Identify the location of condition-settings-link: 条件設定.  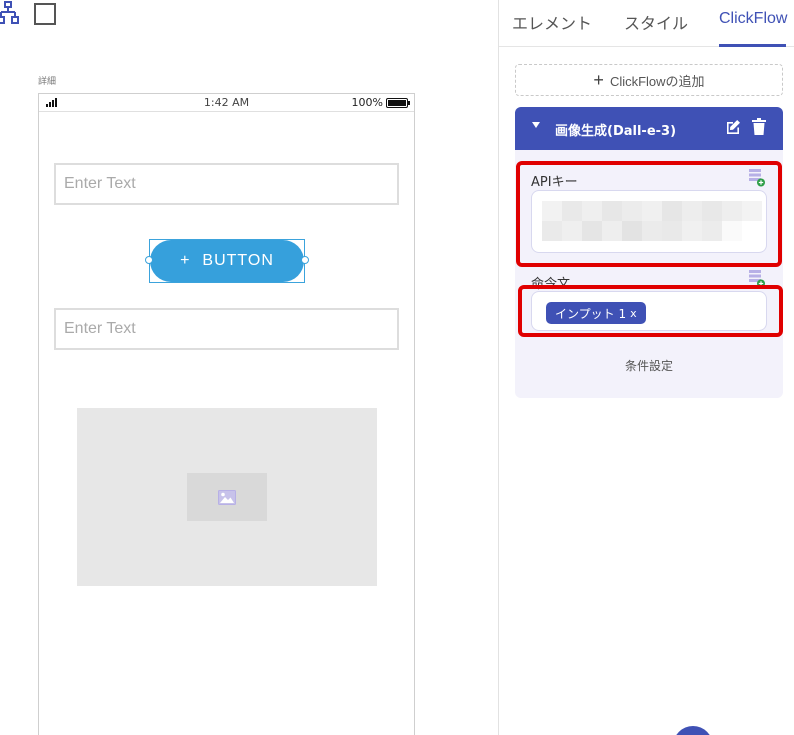
(649, 365).